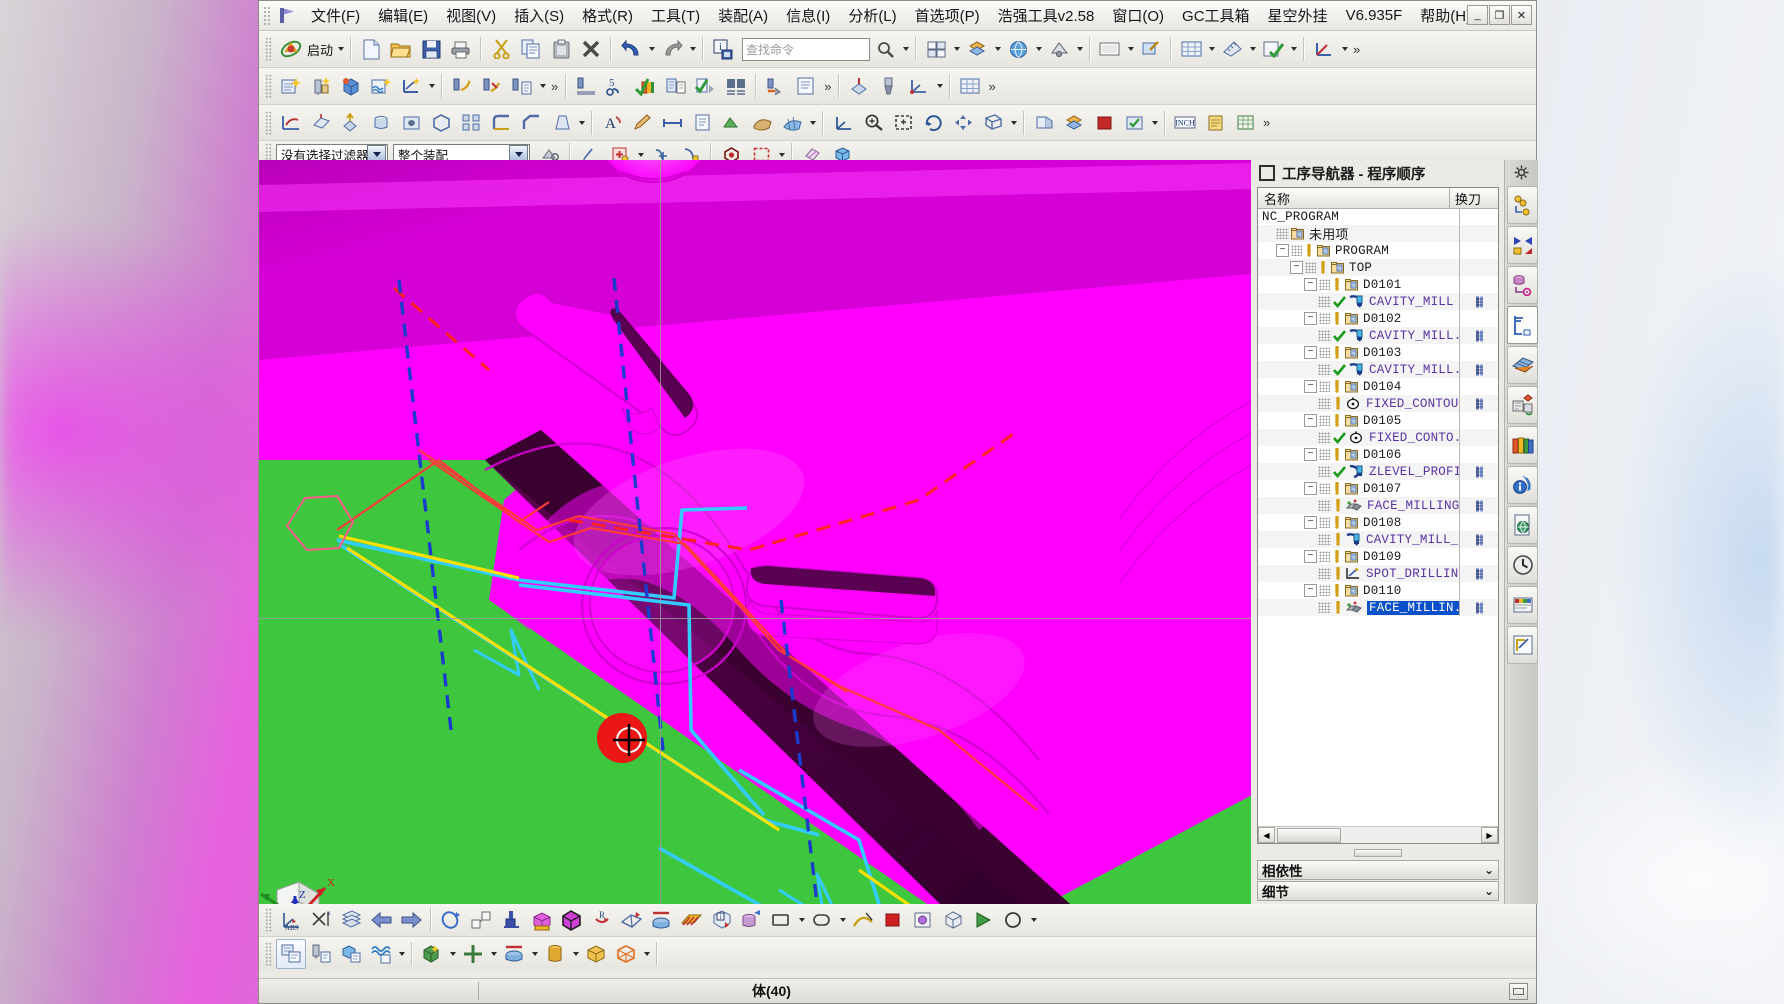 This screenshot has height=1004, width=1784. What do you see at coordinates (1521, 15) in the screenshot?
I see `close-button: ✕` at bounding box center [1521, 15].